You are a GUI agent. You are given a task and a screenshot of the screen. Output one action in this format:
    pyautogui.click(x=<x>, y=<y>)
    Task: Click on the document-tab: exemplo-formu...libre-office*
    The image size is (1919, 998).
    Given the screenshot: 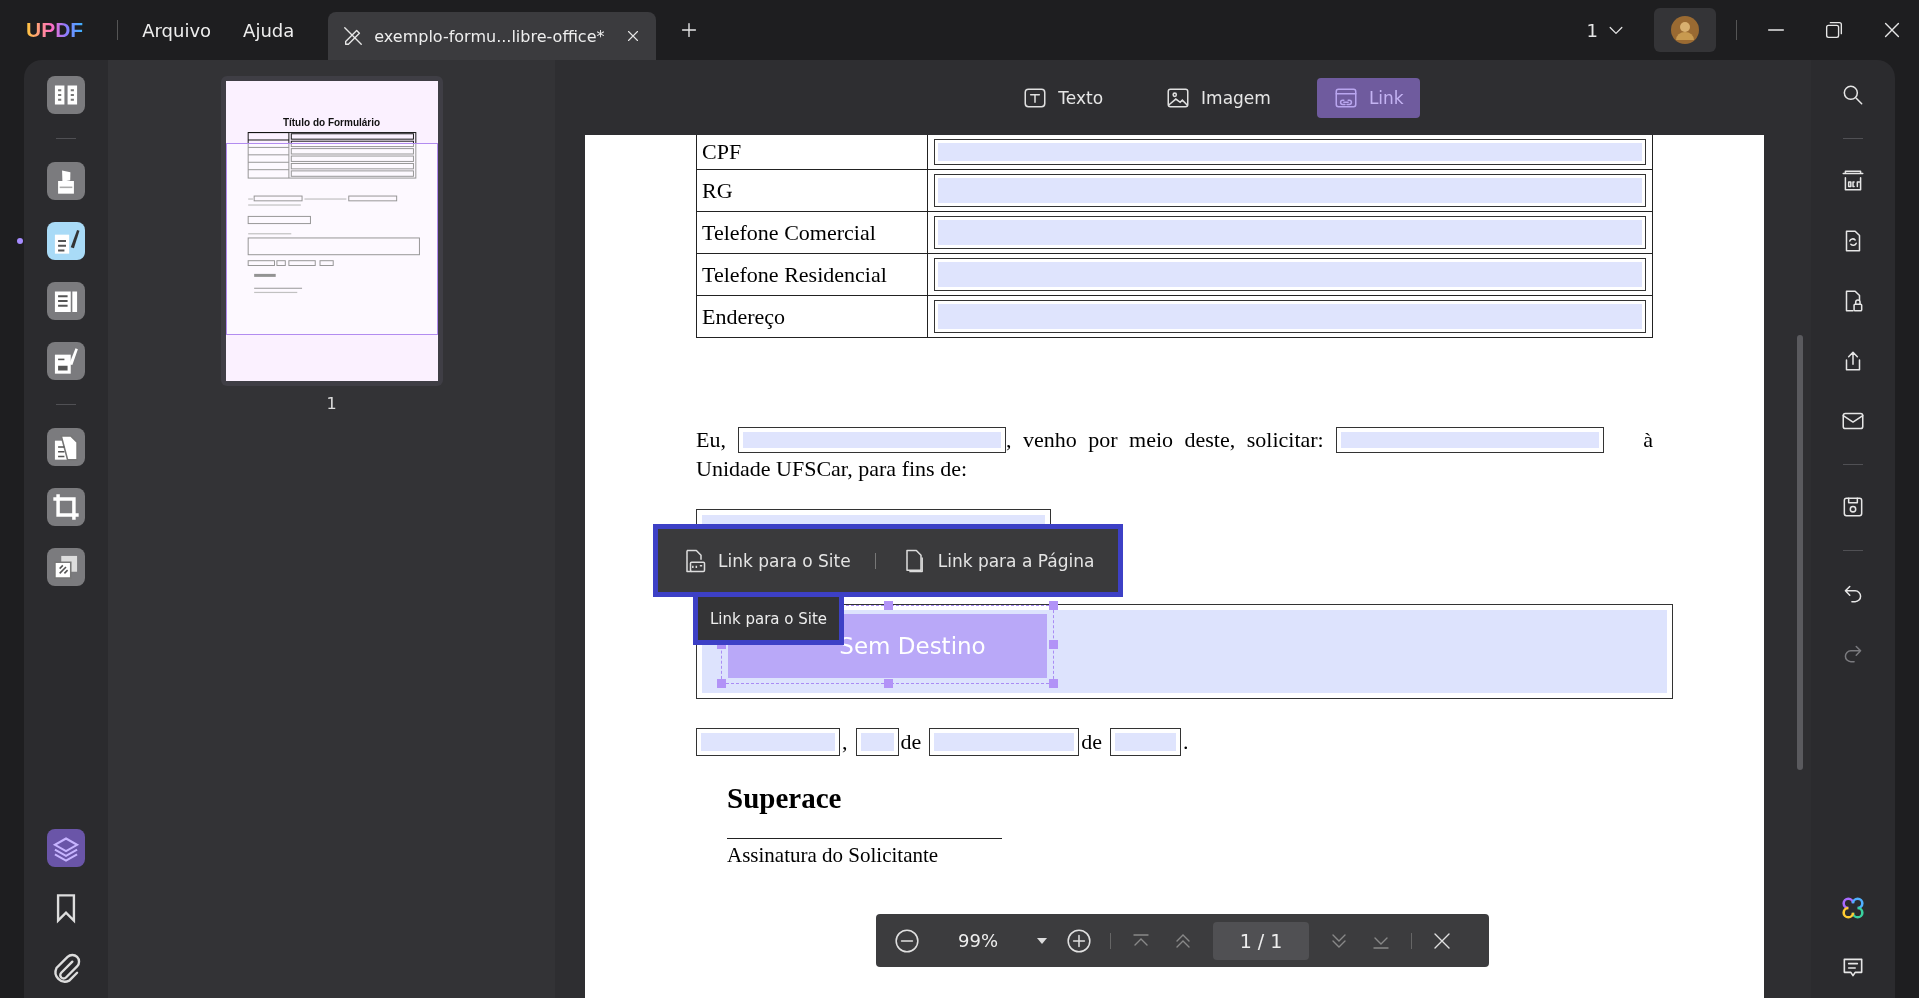 What is the action you would take?
    pyautogui.click(x=492, y=36)
    